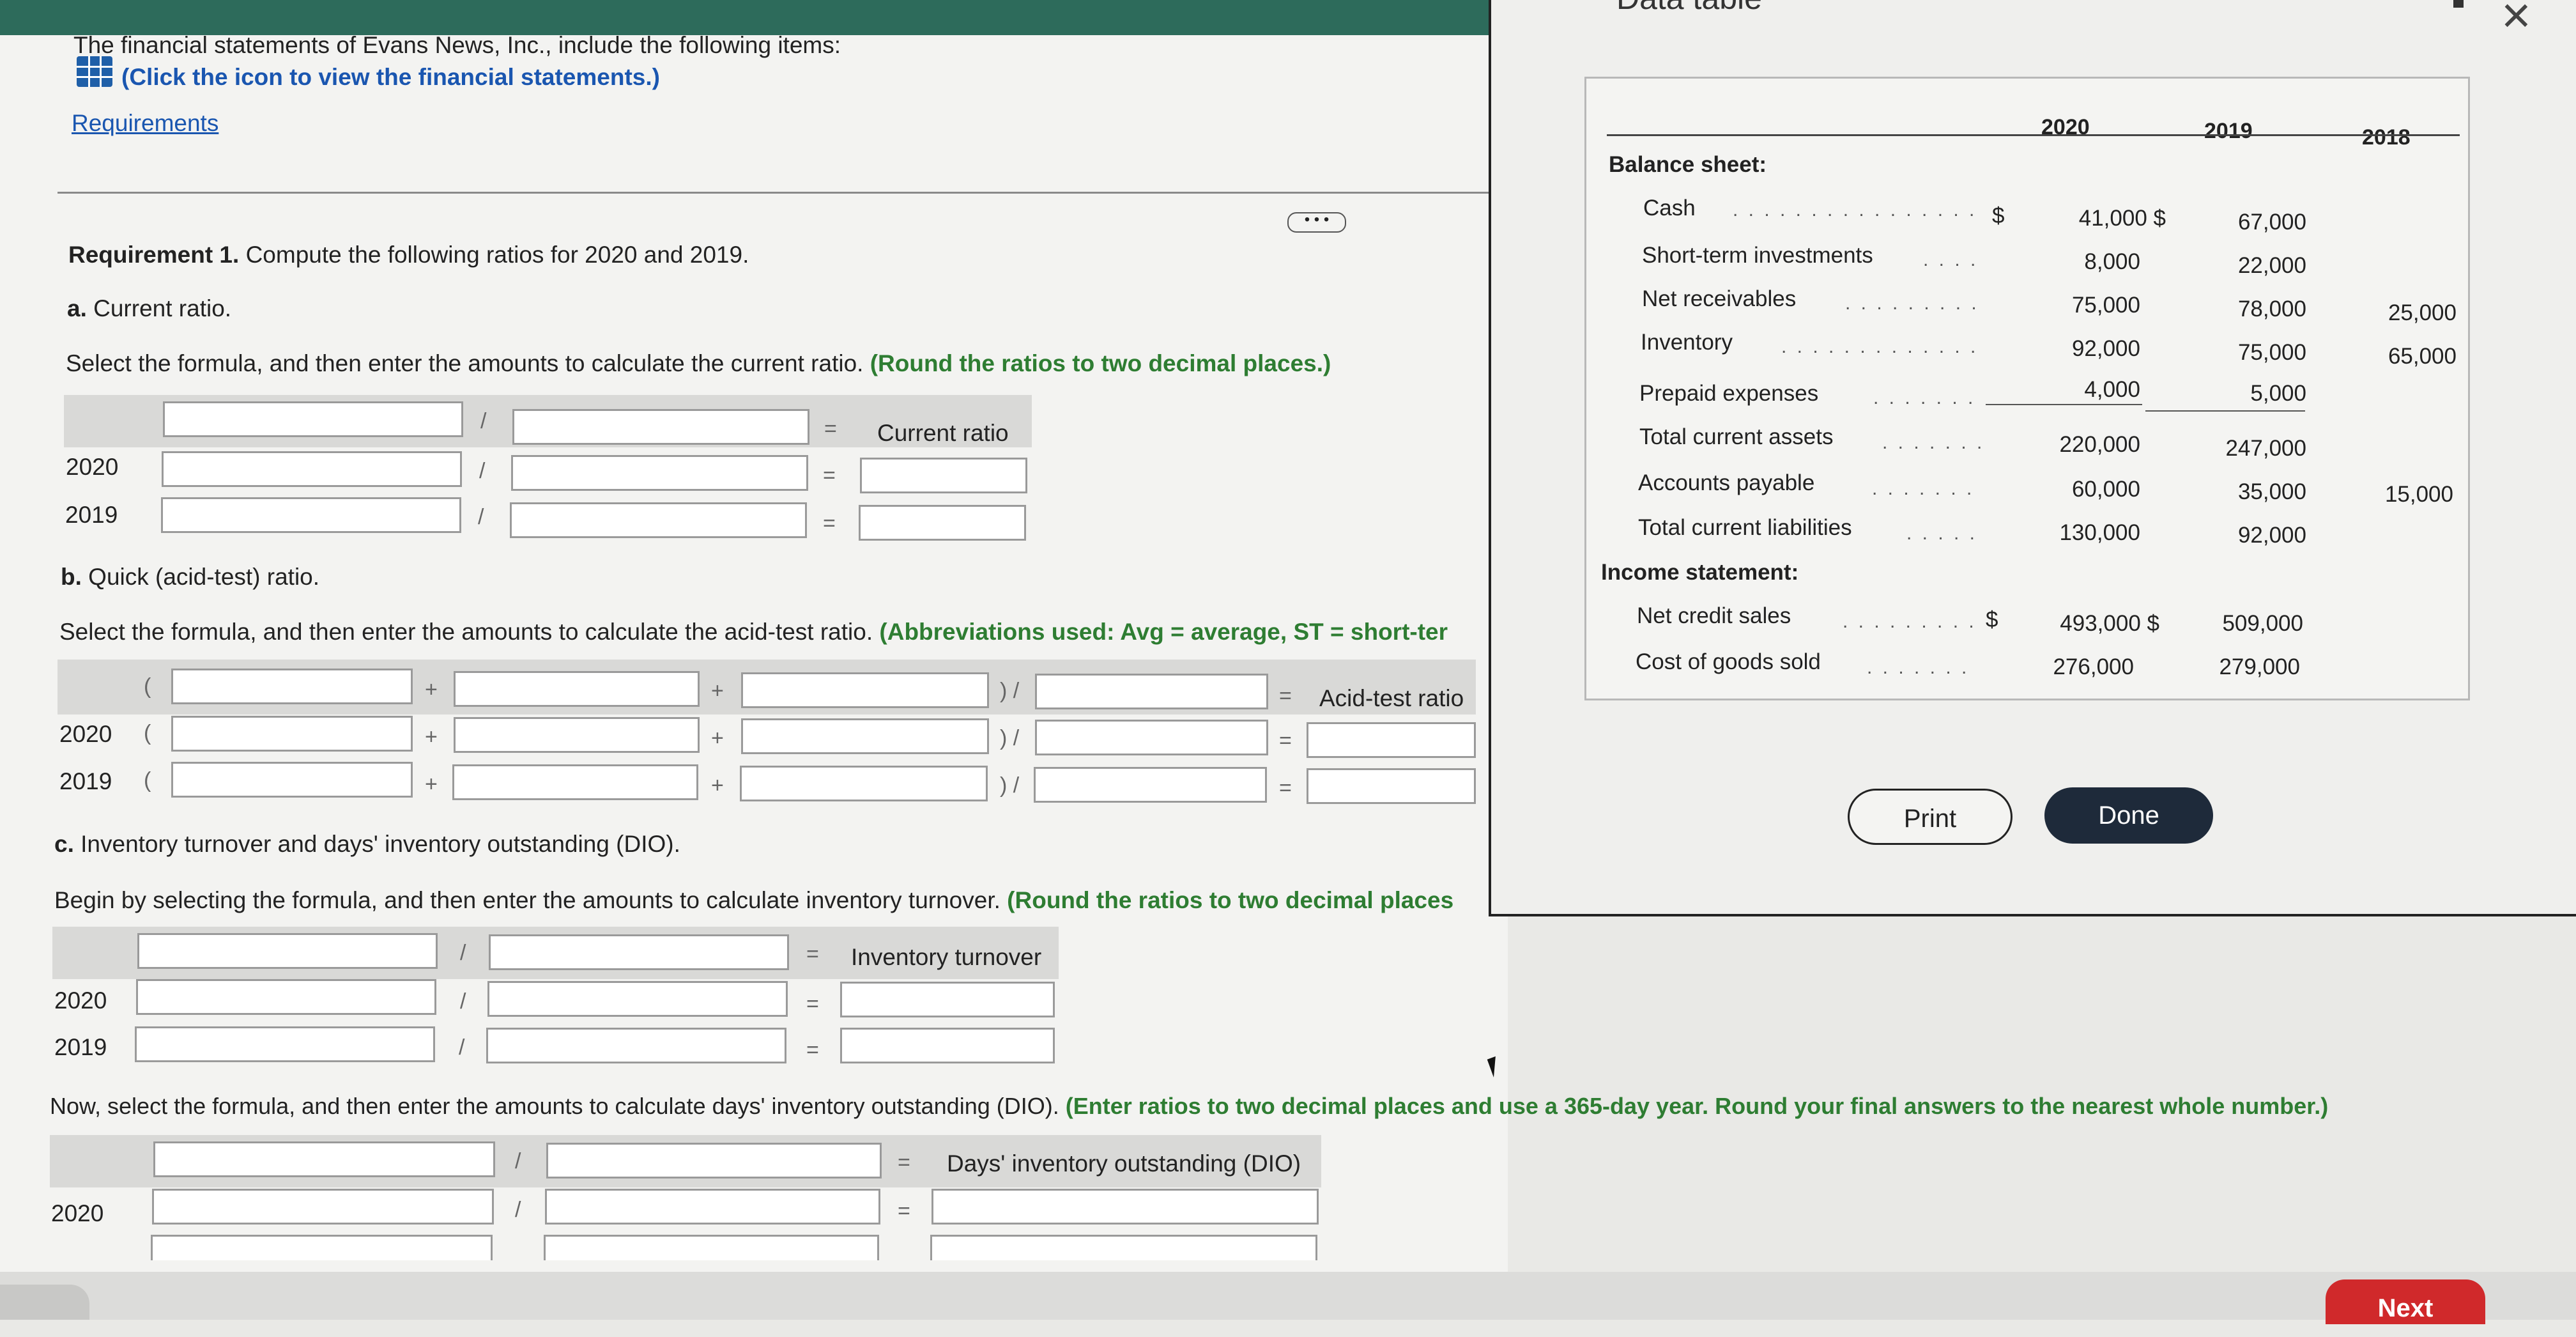 Image resolution: width=2576 pixels, height=1337 pixels. I want to click on help-widget, so click(44, 1302).